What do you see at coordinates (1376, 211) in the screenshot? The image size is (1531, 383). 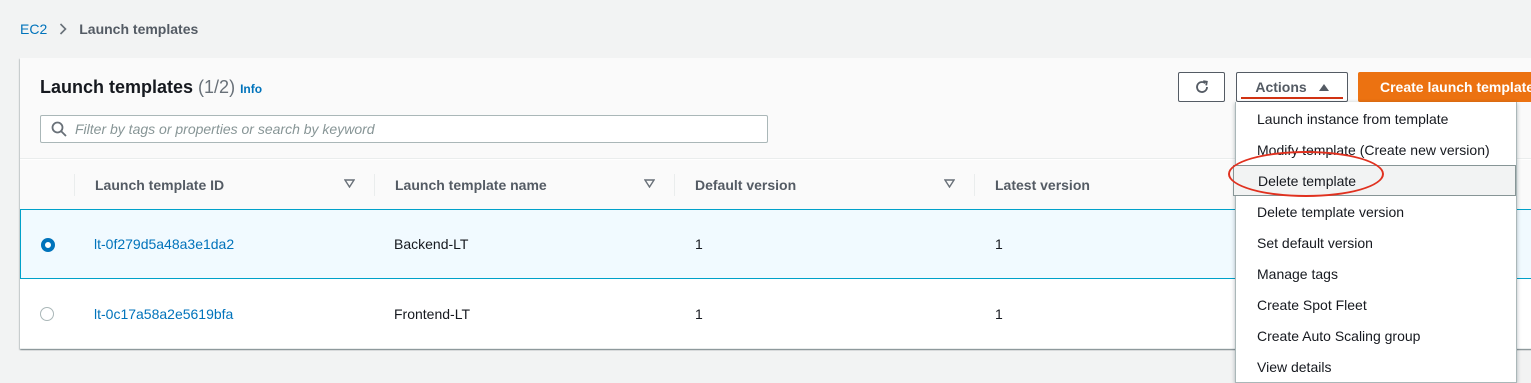 I see `menu-item-delete-template-version: Delete template version` at bounding box center [1376, 211].